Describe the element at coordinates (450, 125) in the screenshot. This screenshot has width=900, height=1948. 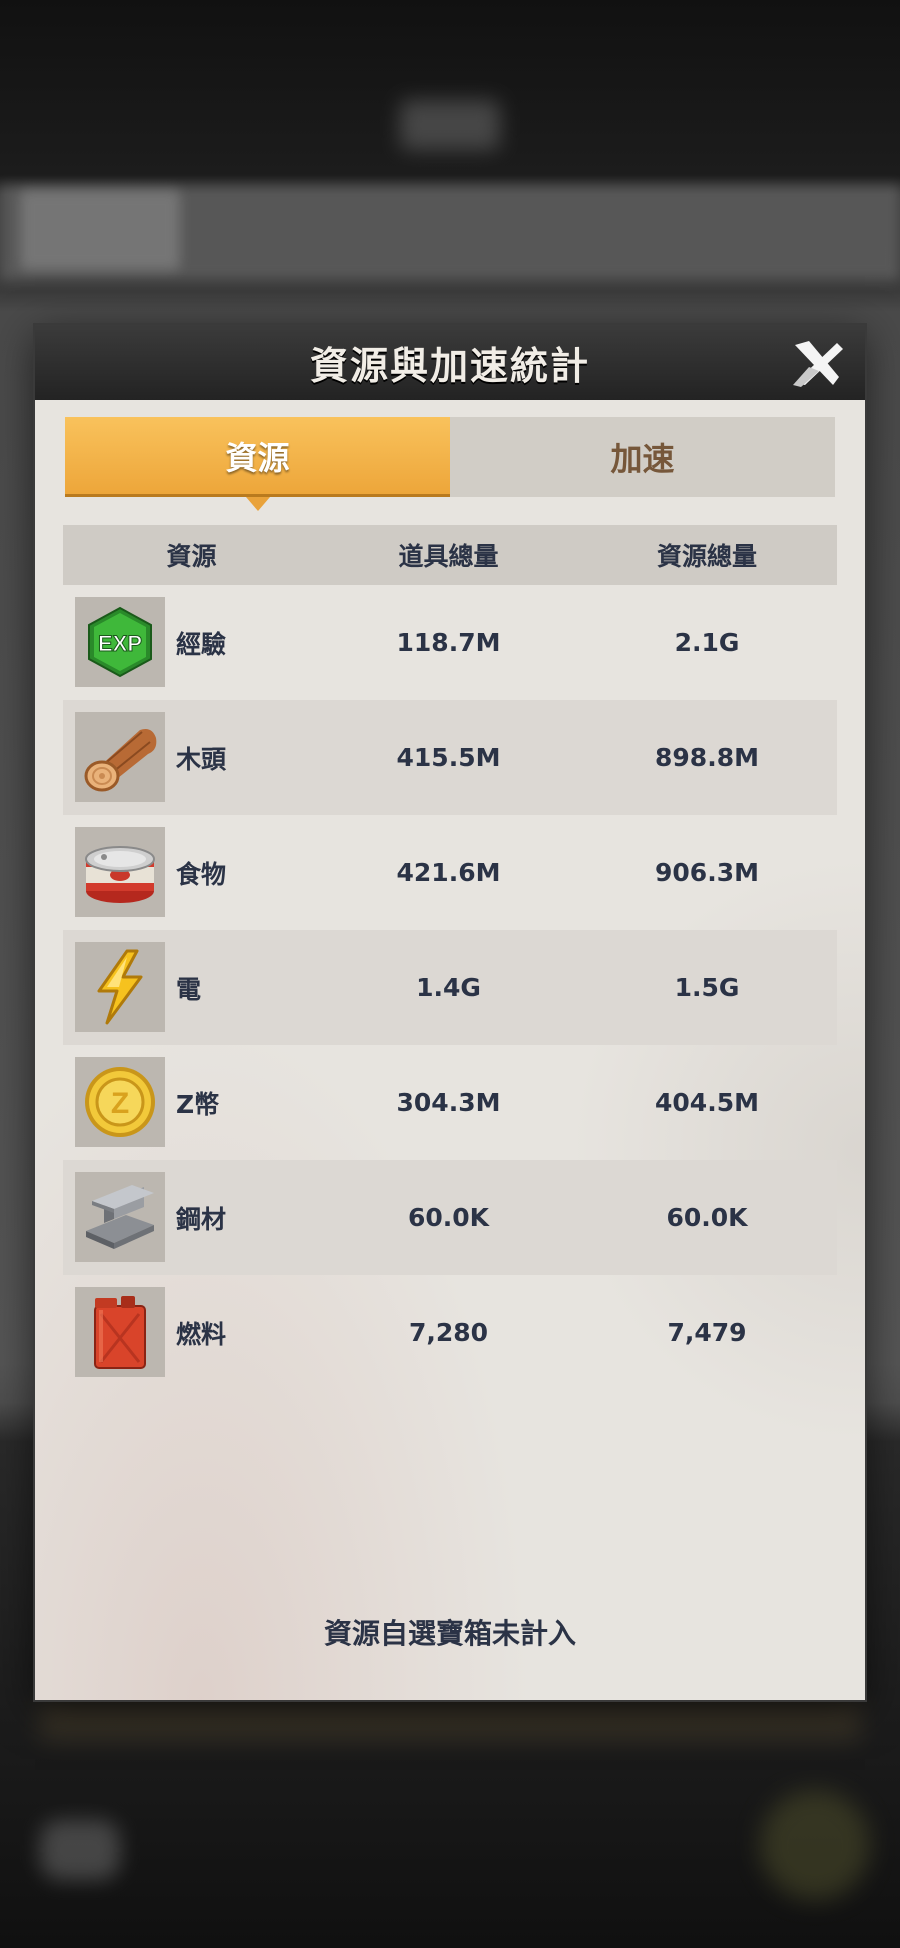
I see `background-title-blur` at that location.